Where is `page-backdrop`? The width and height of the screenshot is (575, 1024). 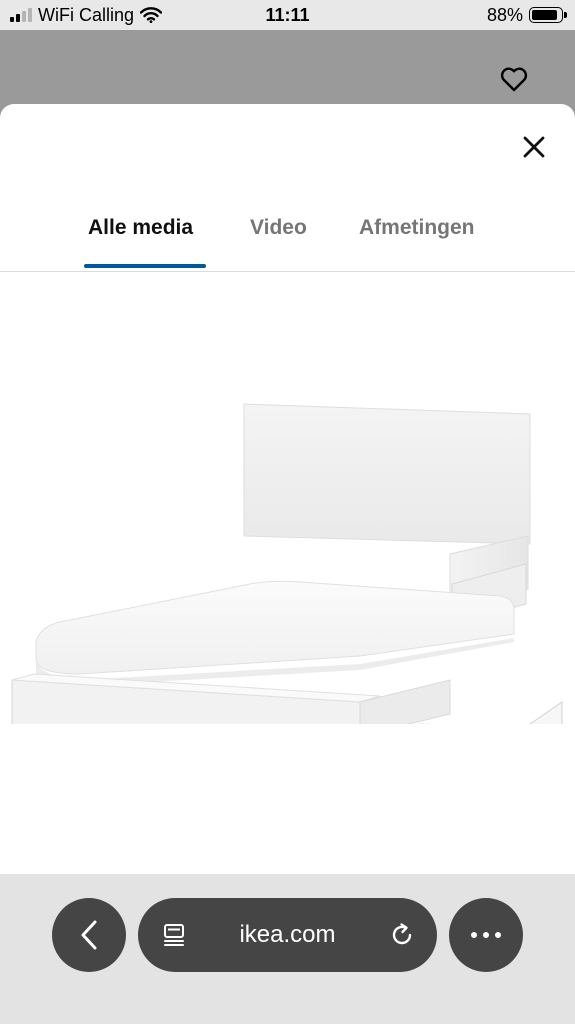
page-backdrop is located at coordinates (287, 67).